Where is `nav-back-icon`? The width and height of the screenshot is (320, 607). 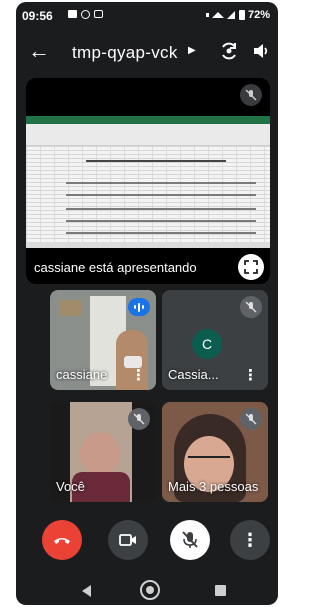
nav-back-icon is located at coordinates (86, 591).